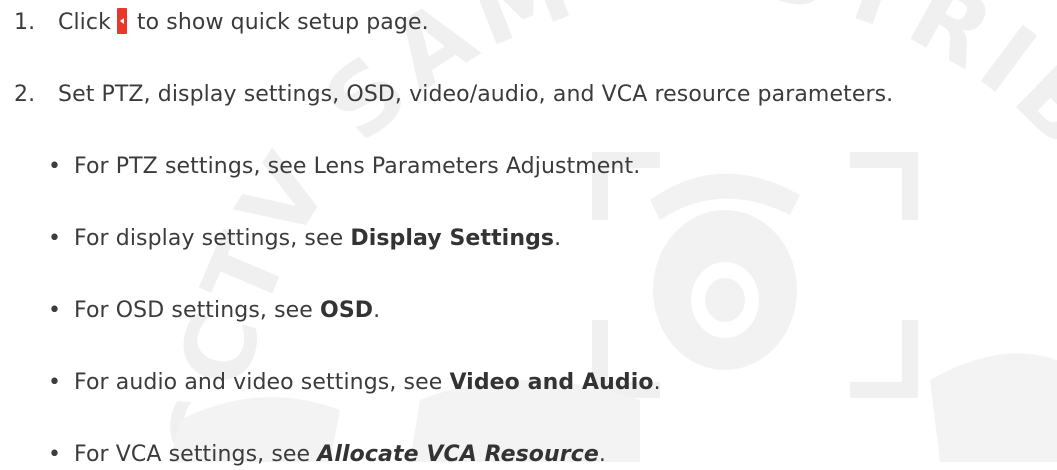  What do you see at coordinates (282, 22) in the screenshot?
I see `step-1-text-after: to show quick setup page.` at bounding box center [282, 22].